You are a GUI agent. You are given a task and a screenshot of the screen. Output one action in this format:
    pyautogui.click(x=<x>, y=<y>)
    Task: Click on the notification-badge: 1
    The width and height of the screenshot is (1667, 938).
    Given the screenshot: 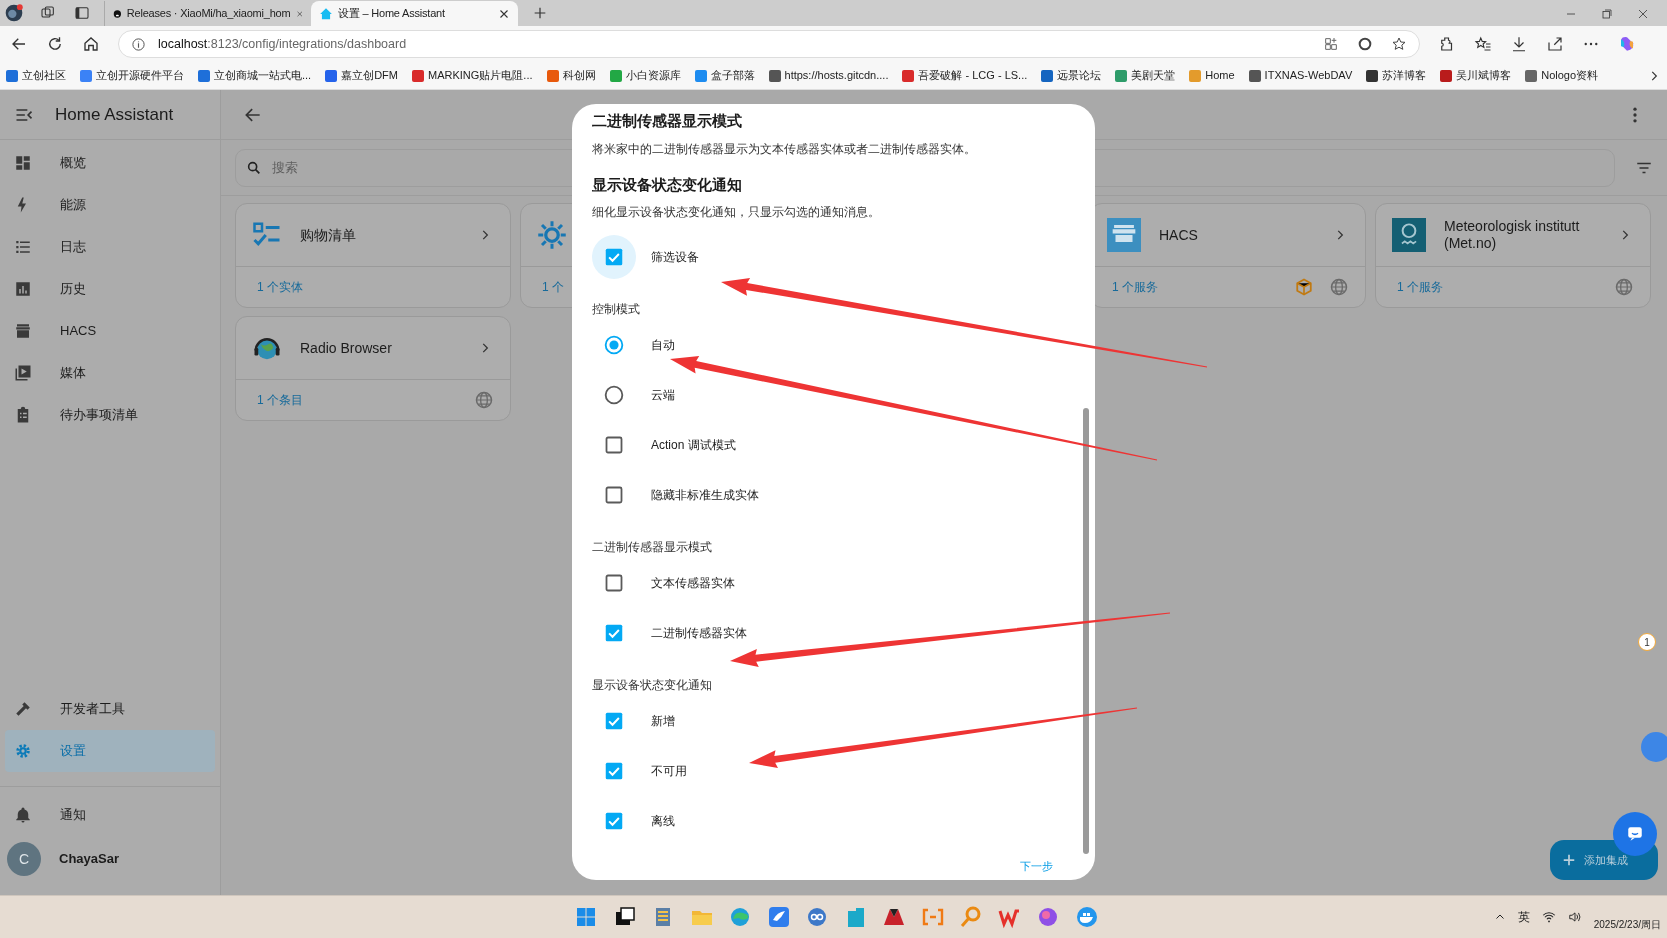 What is the action you would take?
    pyautogui.click(x=1647, y=642)
    